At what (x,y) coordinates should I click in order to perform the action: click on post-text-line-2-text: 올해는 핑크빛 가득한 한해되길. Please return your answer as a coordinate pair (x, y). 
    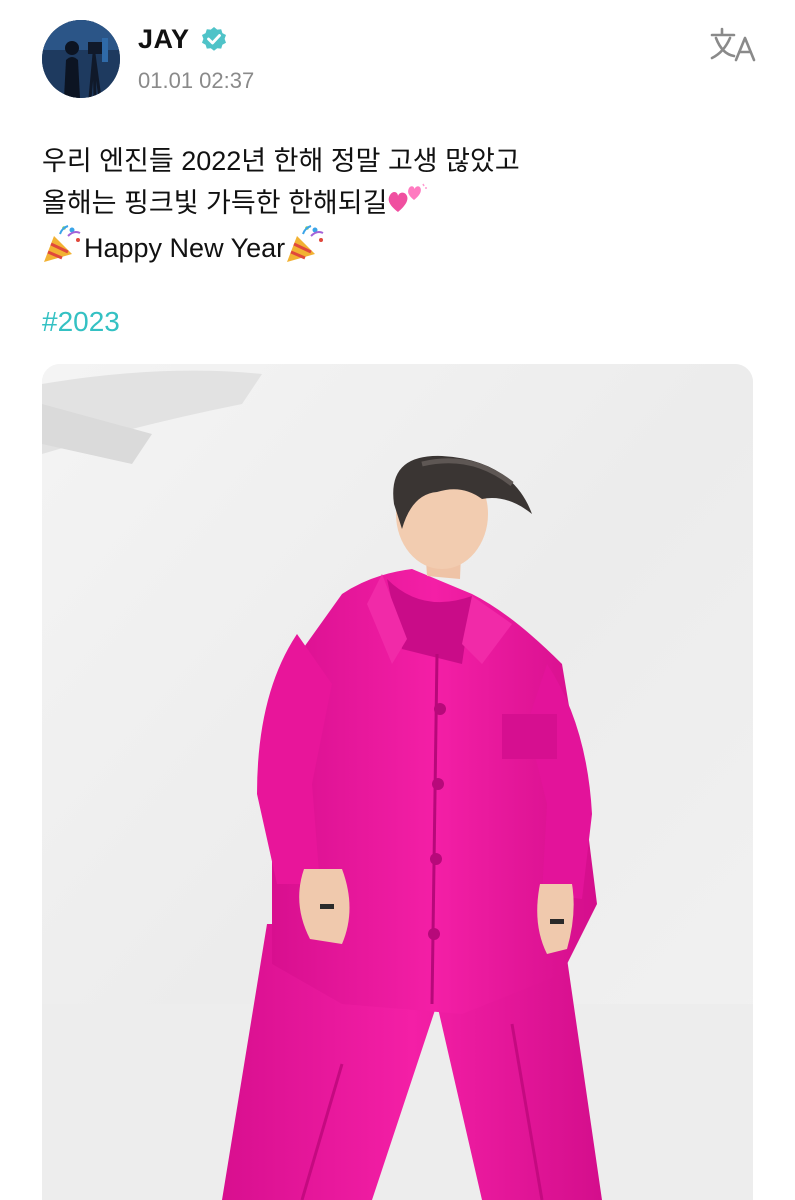
    Looking at the image, I should click on (215, 203).